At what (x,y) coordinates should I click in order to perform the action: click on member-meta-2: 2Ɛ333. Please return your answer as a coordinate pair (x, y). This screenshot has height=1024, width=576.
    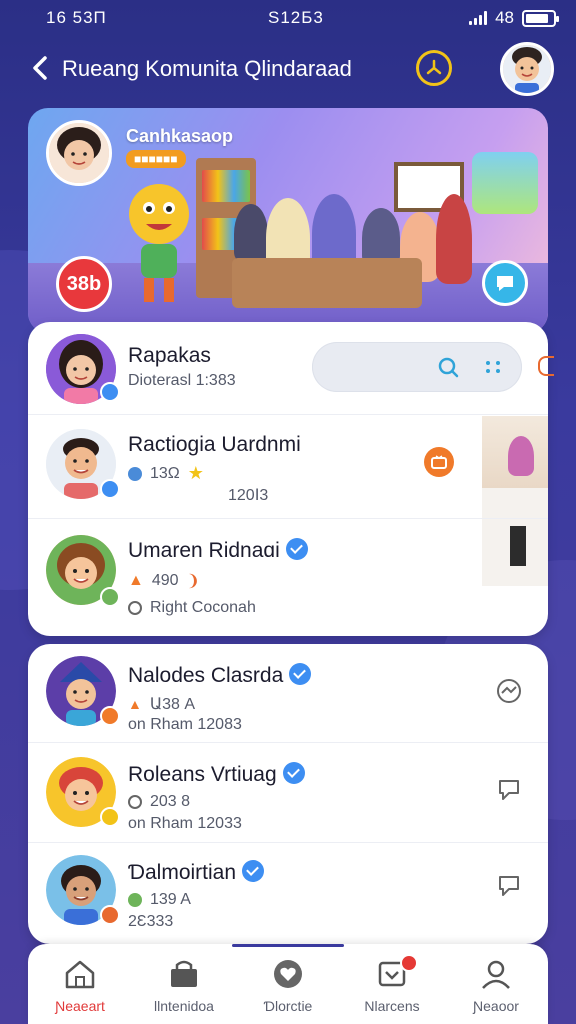
    Looking at the image, I should click on (151, 921).